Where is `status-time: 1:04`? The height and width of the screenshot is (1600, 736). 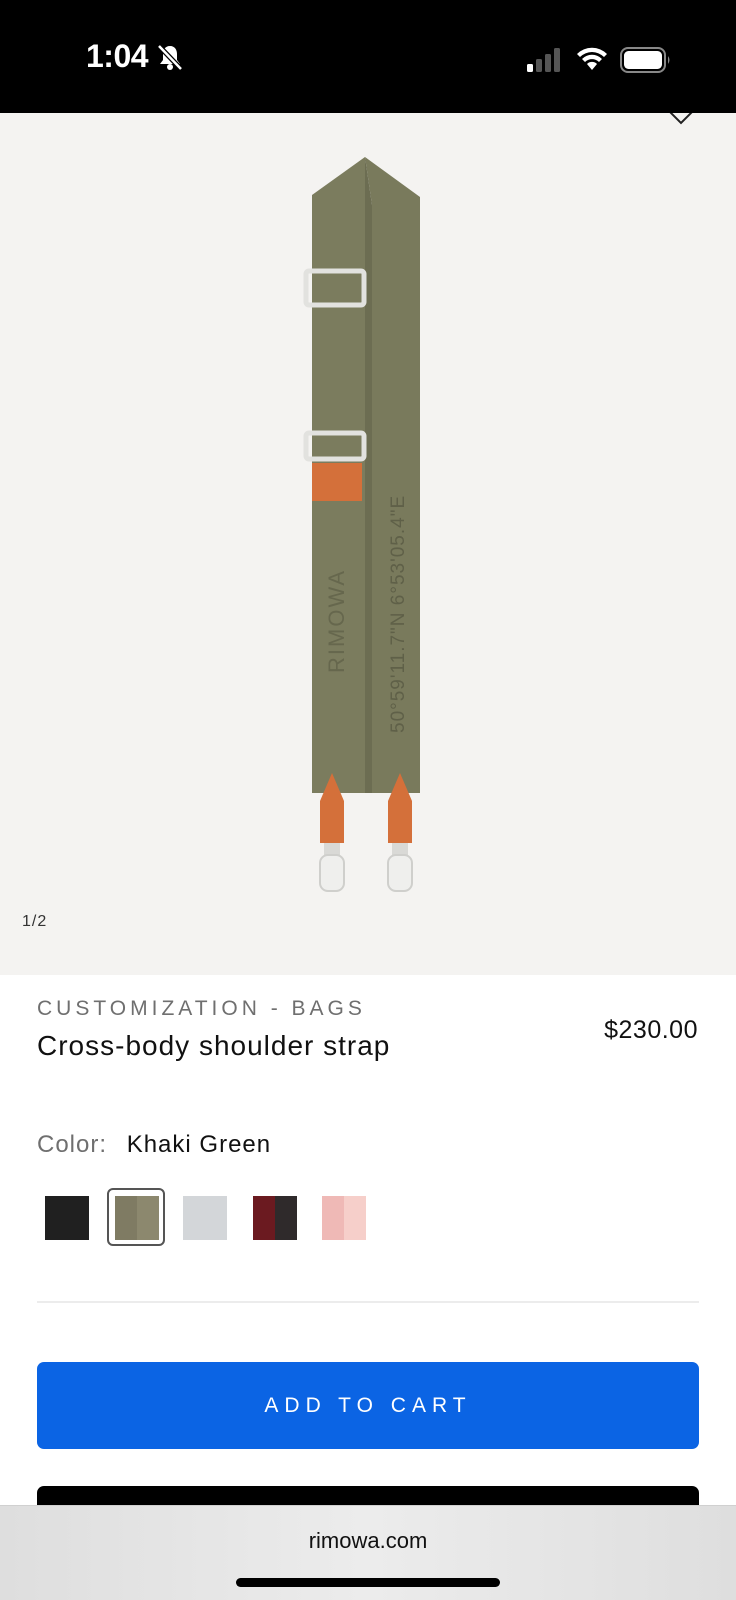
status-time: 1:04 is located at coordinates (117, 56).